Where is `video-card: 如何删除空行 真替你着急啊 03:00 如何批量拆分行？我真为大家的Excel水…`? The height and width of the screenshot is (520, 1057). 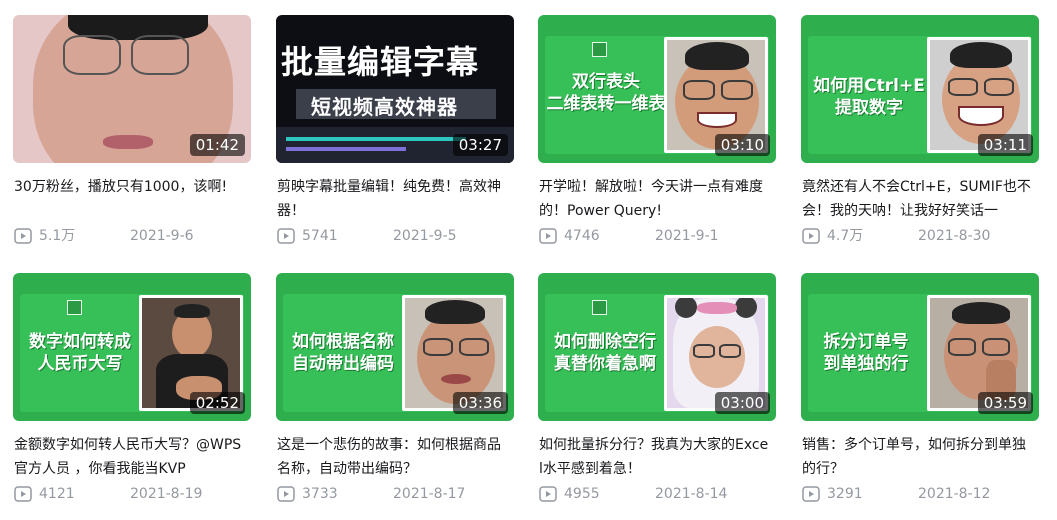 video-card: 如何删除空行 真替你着急啊 03:00 如何批量拆分行？我真为大家的Excel水… is located at coordinates (657, 395).